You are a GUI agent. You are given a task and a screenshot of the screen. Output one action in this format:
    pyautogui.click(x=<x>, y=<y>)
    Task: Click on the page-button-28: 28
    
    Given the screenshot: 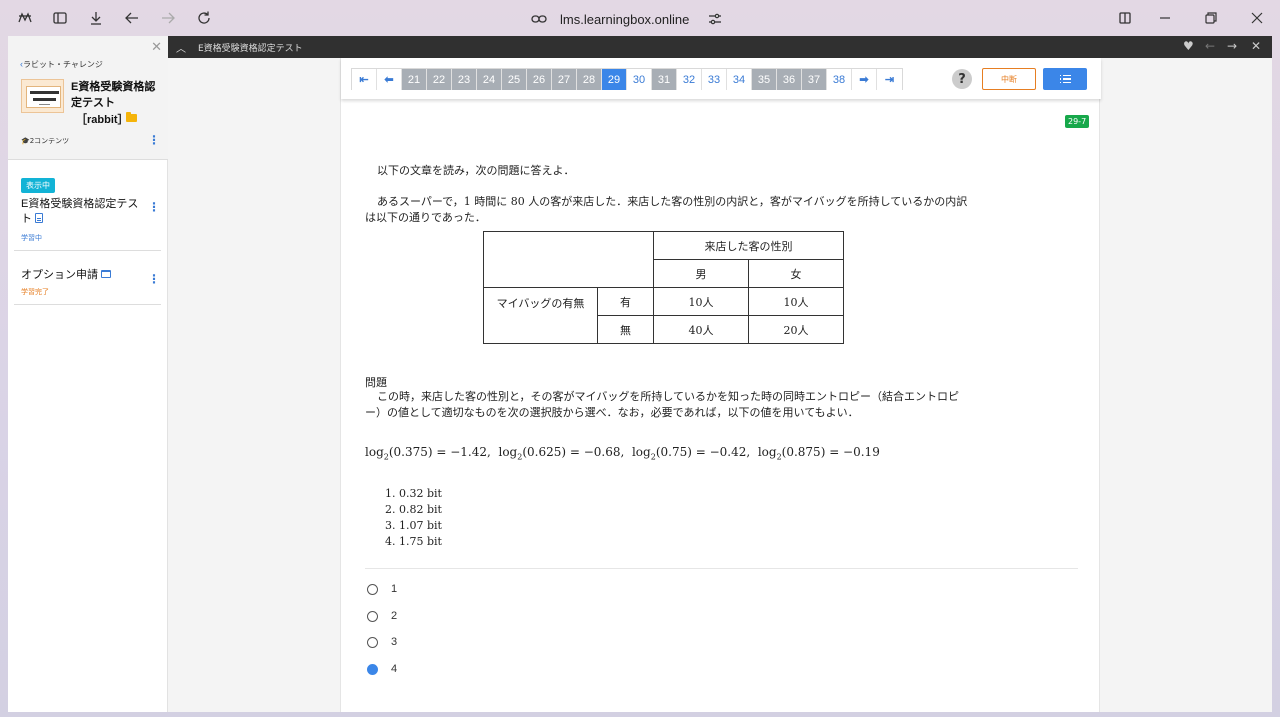 What is the action you would take?
    pyautogui.click(x=589, y=79)
    